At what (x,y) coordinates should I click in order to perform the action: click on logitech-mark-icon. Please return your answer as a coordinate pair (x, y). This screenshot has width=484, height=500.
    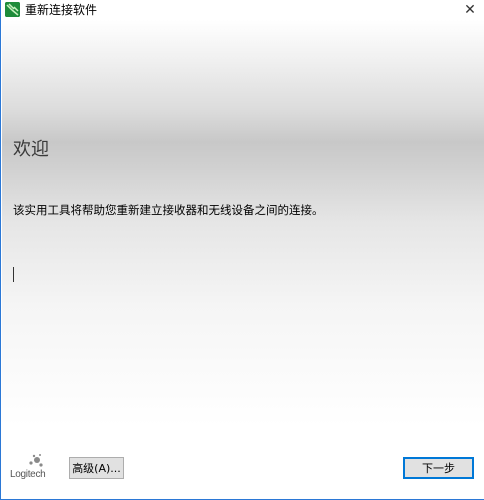
    Looking at the image, I should click on (36, 460).